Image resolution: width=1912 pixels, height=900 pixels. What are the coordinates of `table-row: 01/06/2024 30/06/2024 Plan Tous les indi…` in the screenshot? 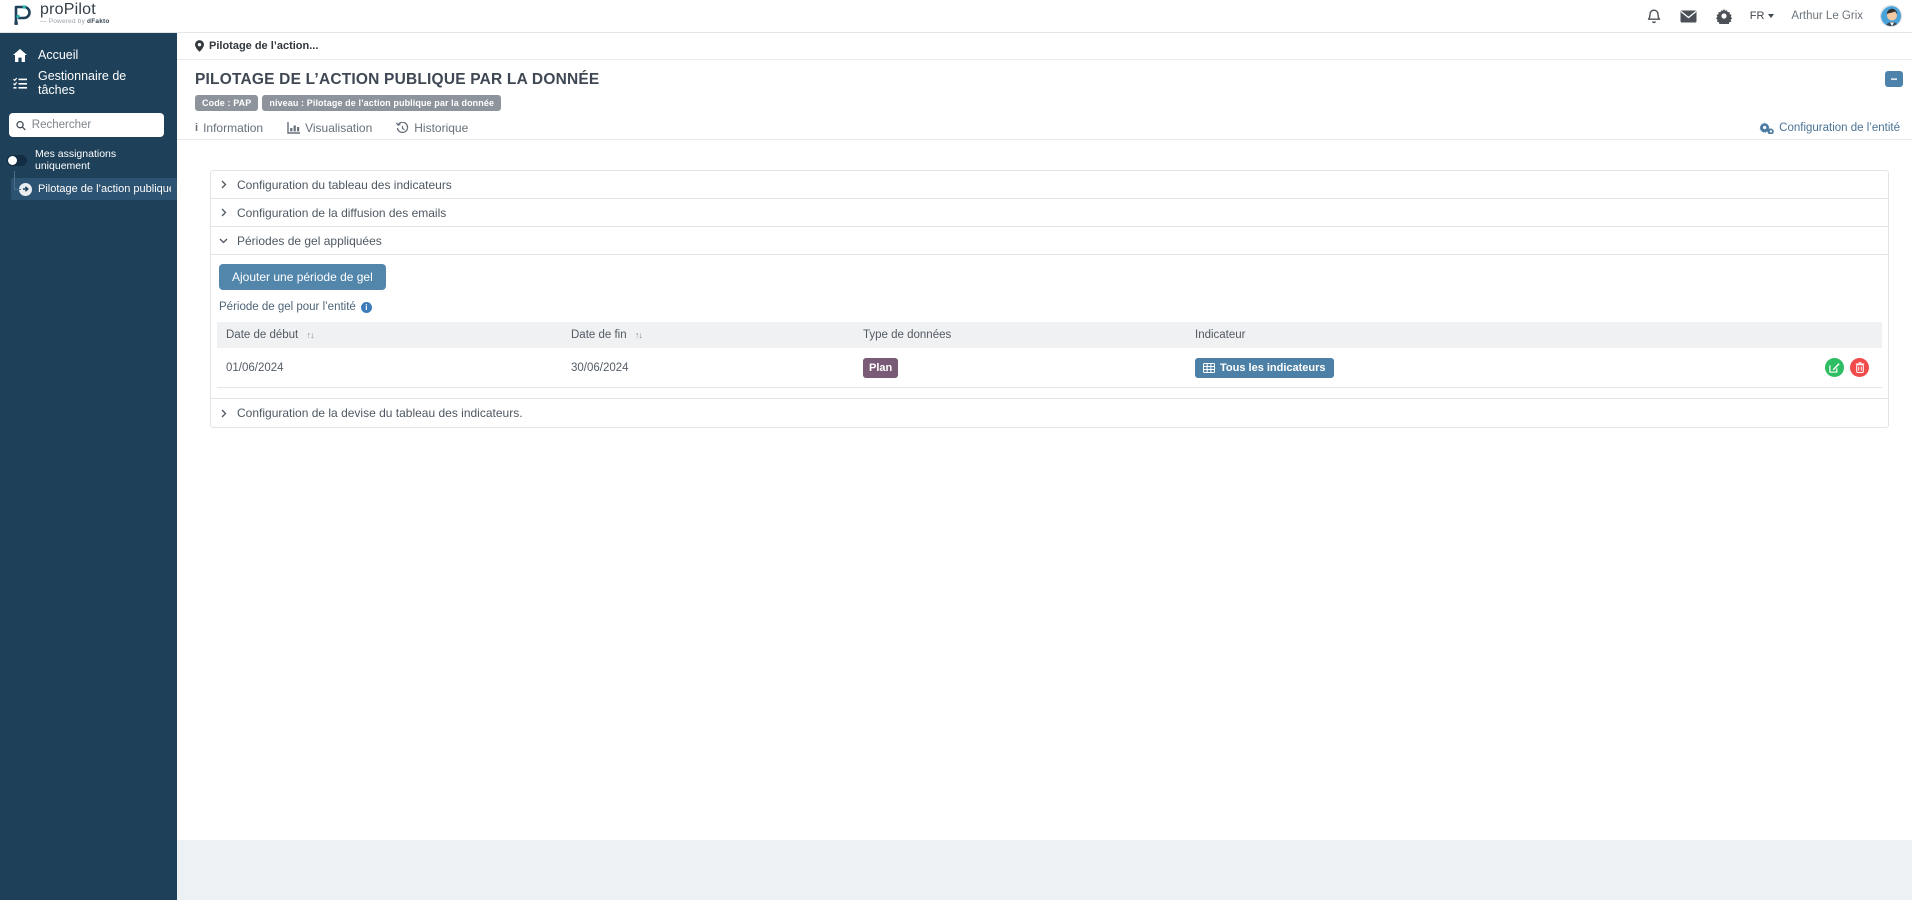 It's located at (1049, 368).